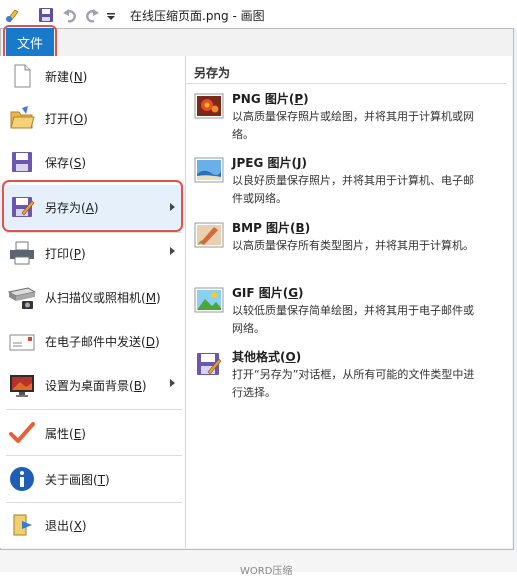  I want to click on menu-label-properties: 属性(E), so click(65, 433).